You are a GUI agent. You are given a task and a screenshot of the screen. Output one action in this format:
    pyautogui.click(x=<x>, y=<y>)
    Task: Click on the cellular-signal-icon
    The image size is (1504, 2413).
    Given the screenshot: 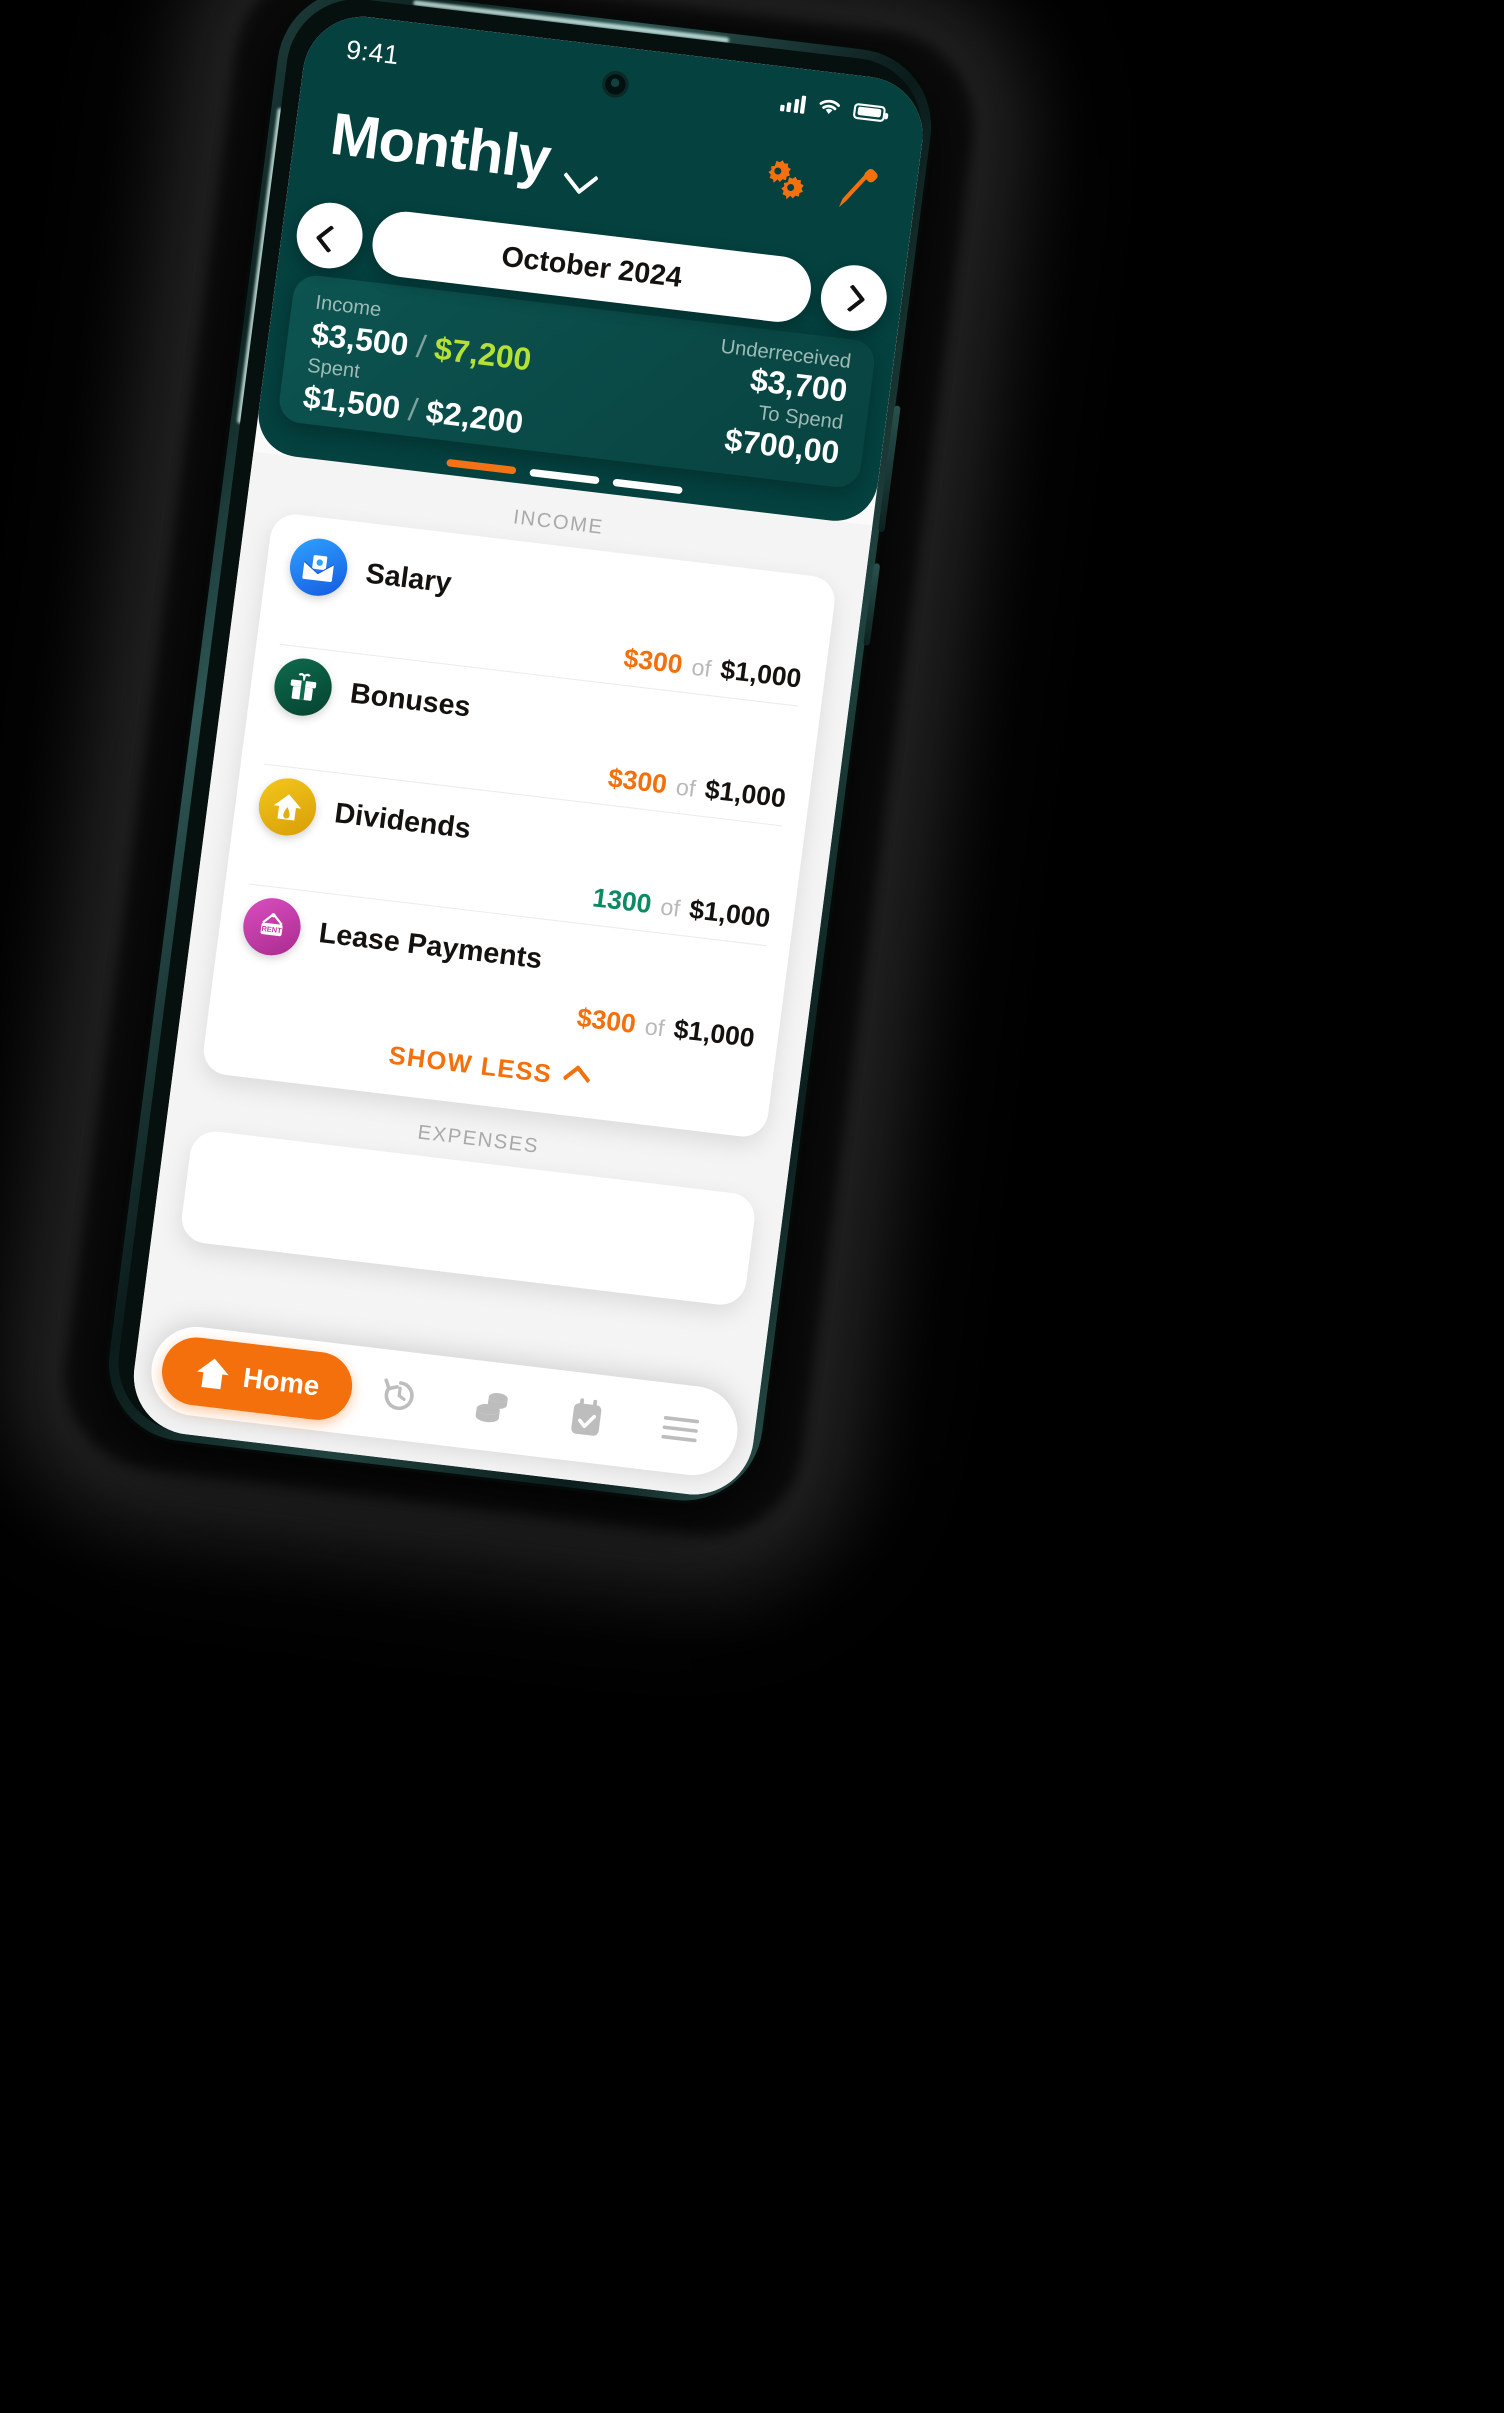 What is the action you would take?
    pyautogui.click(x=793, y=103)
    